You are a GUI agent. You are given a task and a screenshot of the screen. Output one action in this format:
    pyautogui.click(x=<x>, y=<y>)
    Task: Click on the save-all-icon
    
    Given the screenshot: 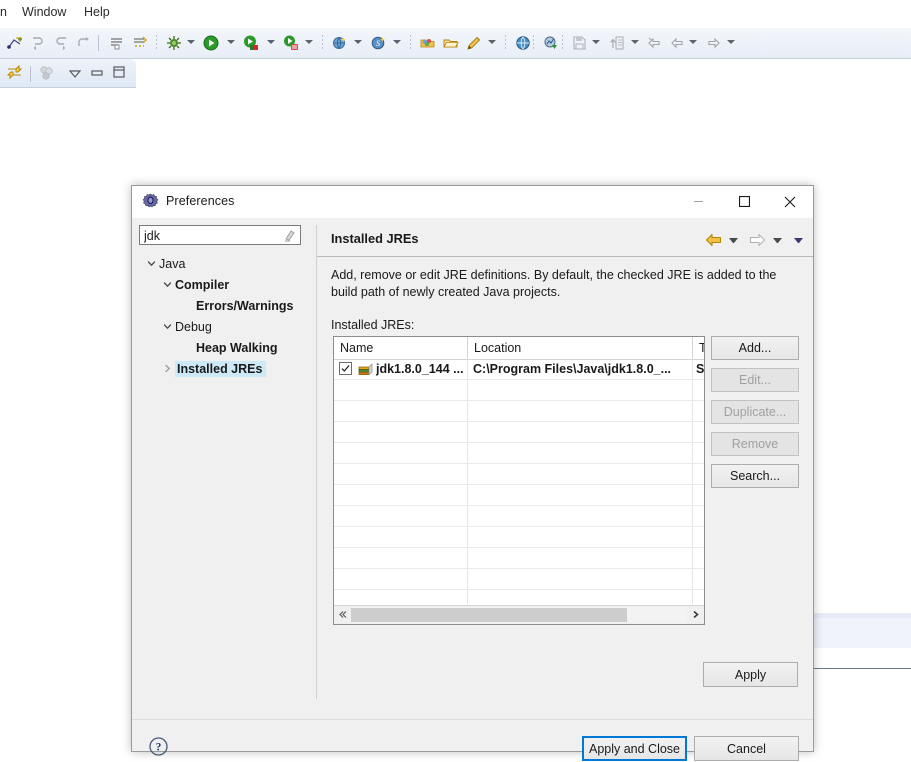 What is the action you would take?
    pyautogui.click(x=579, y=43)
    